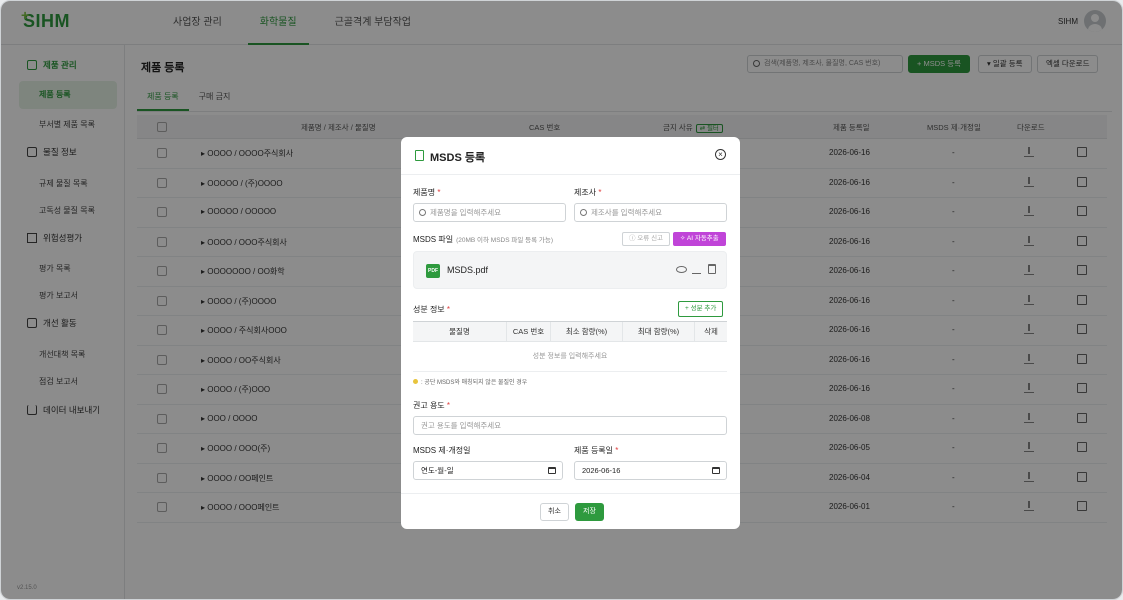  What do you see at coordinates (570, 511) in the screenshot?
I see `modal-footer: 취소 저장` at bounding box center [570, 511].